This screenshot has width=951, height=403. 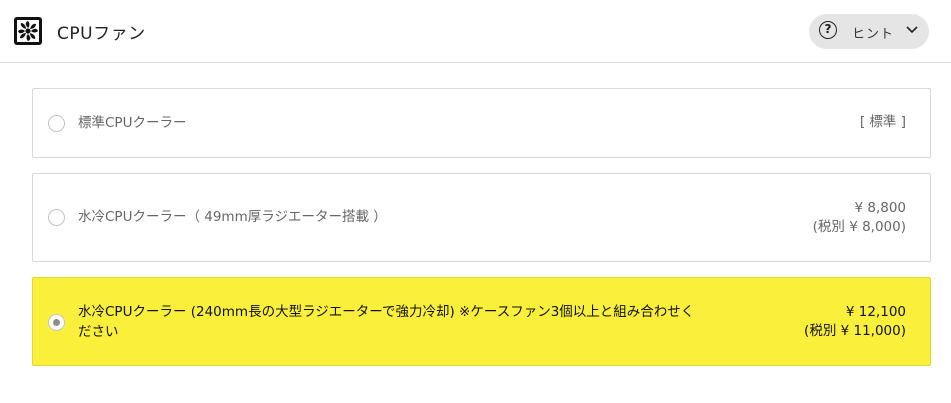 What do you see at coordinates (873, 34) in the screenshot?
I see `hint-label: ヒント` at bounding box center [873, 34].